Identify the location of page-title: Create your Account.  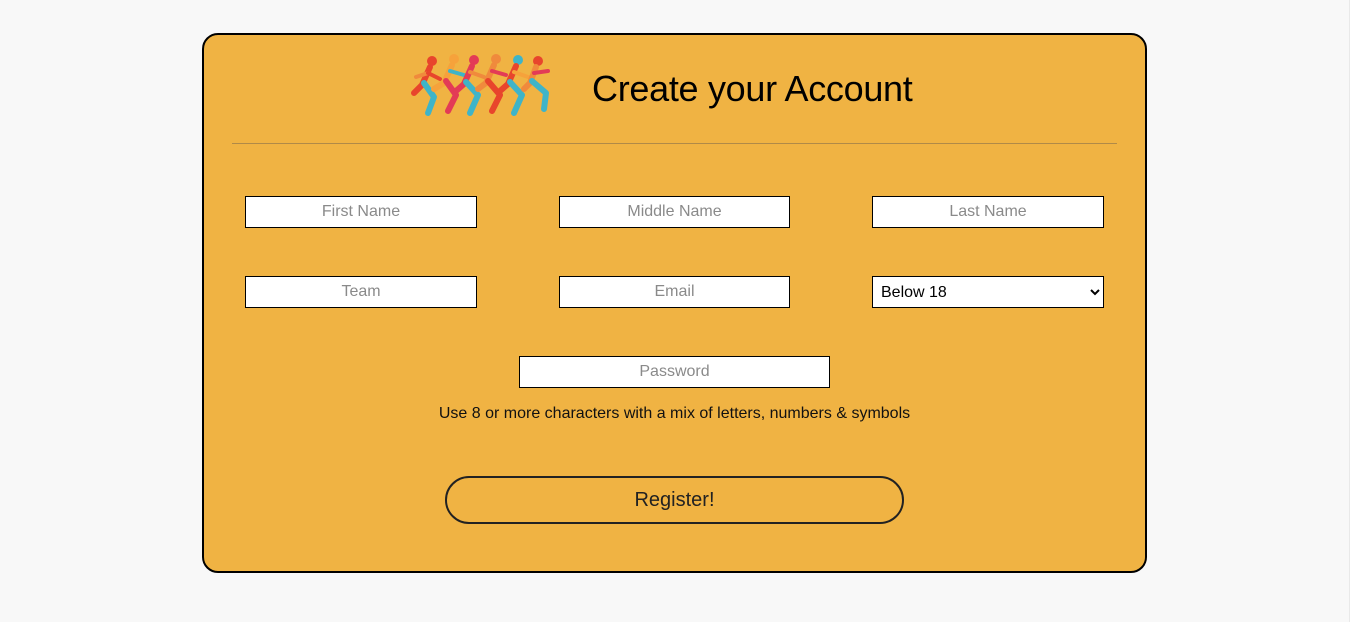
(752, 88).